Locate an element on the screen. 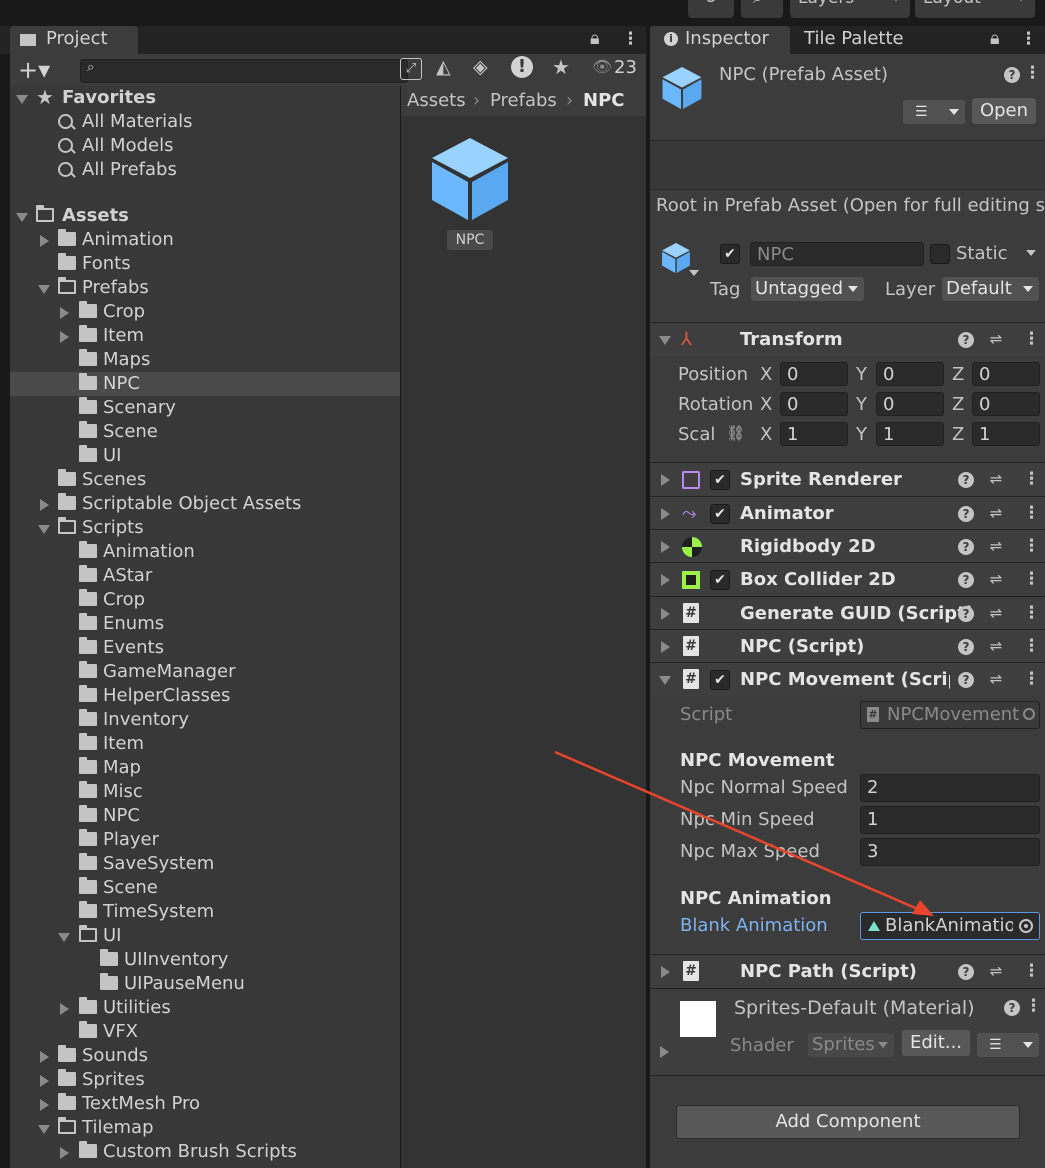 The image size is (1045, 1168). tab-inspector: i Inspector is located at coordinates (720, 40).